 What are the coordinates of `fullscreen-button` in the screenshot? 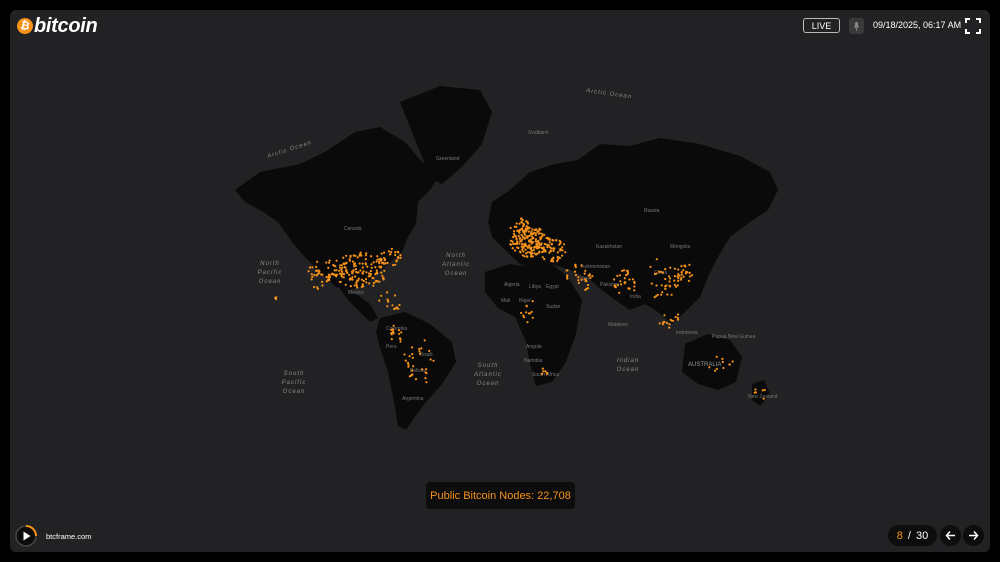 It's located at (973, 26).